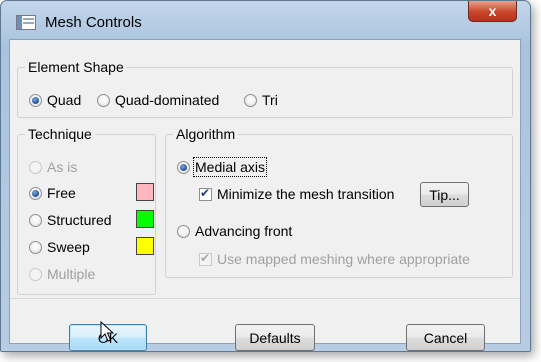  I want to click on minimize-transition-option: Minimize the mesh transition, so click(296, 194).